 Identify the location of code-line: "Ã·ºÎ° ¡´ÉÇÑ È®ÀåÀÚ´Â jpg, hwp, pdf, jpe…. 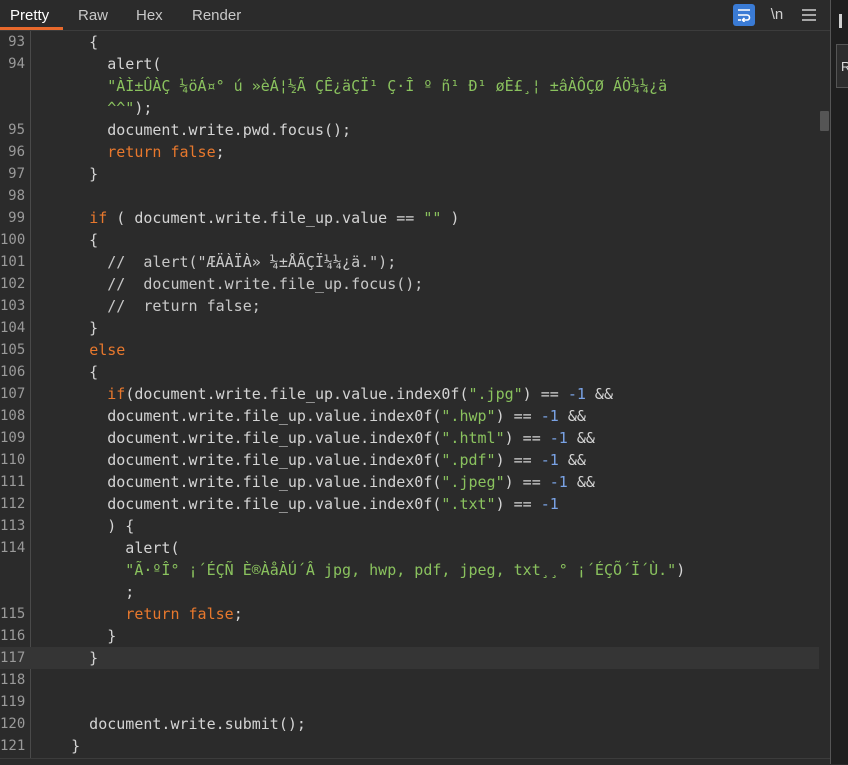
(409, 570).